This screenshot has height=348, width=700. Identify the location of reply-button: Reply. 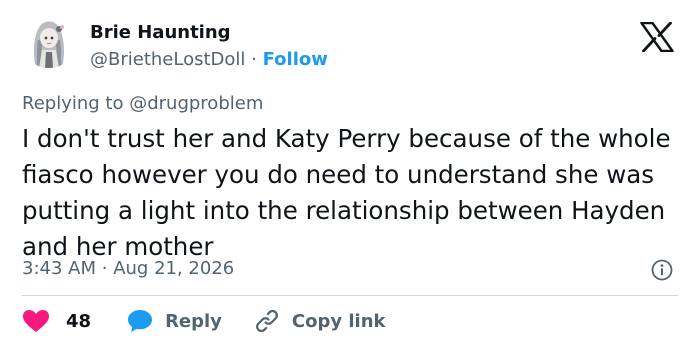
(174, 321).